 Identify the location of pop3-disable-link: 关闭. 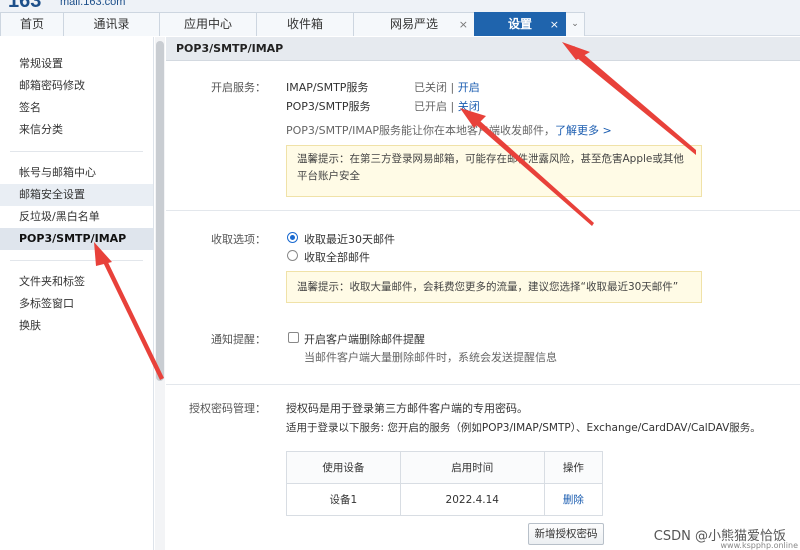
(469, 106).